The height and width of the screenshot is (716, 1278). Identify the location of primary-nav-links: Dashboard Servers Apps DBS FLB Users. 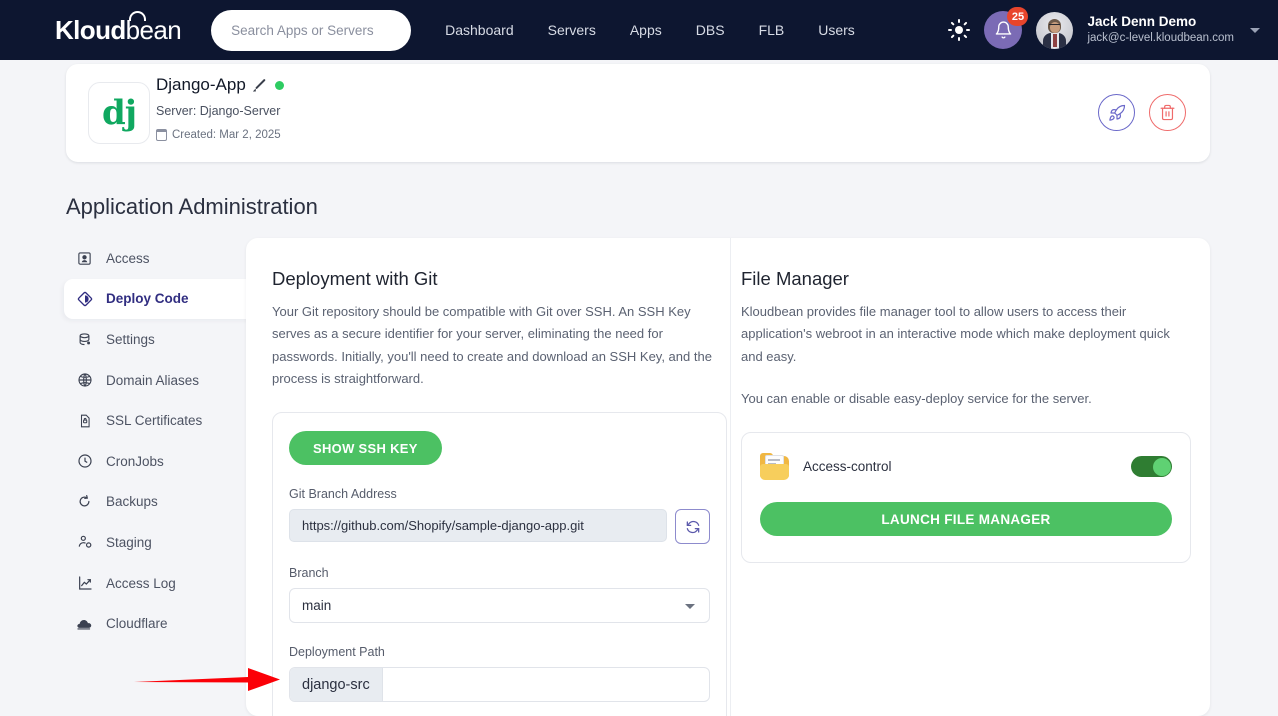
(650, 30).